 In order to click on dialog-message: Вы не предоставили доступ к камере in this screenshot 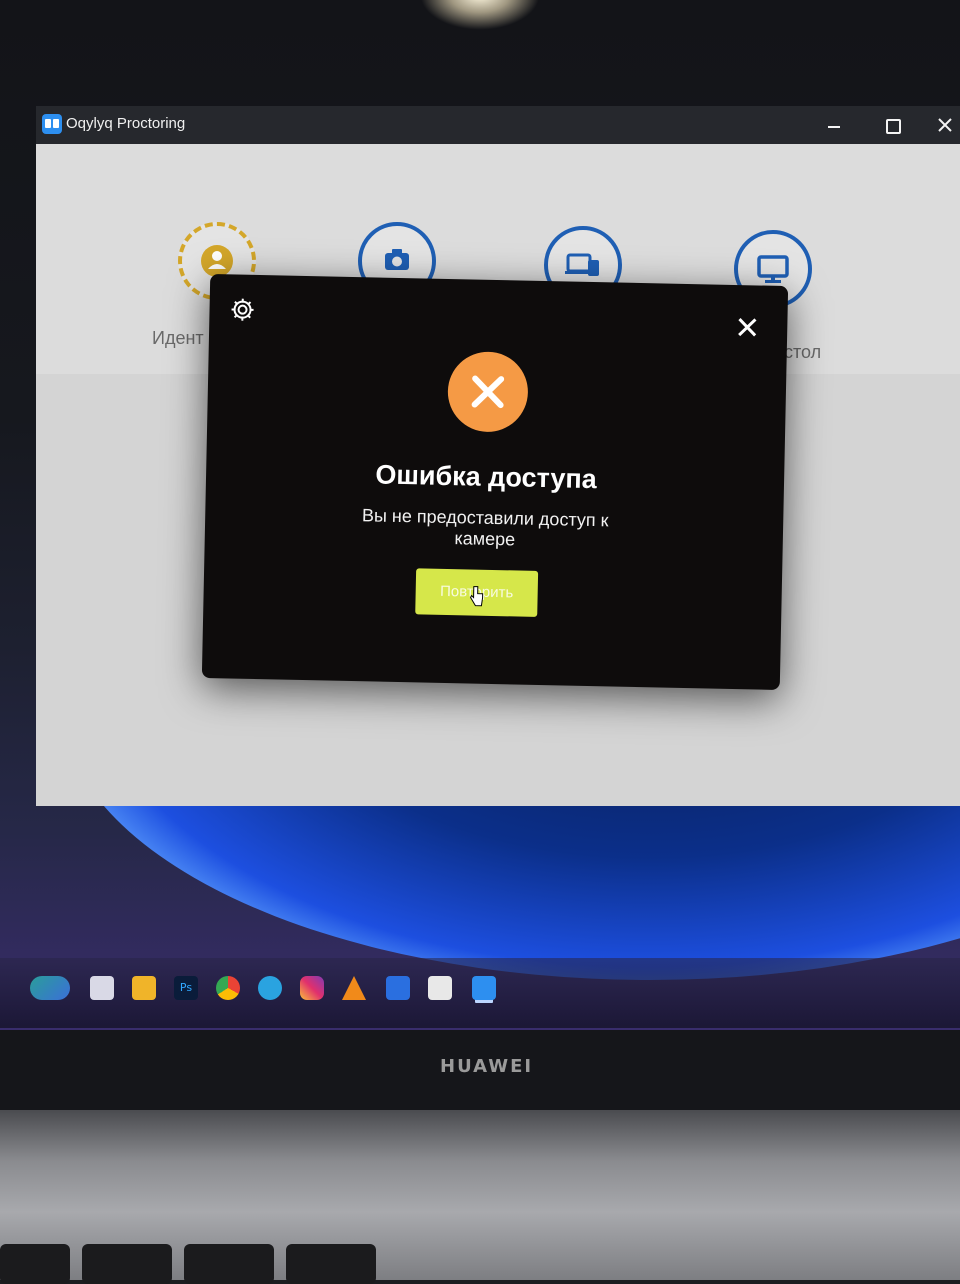, I will do `click(485, 527)`.